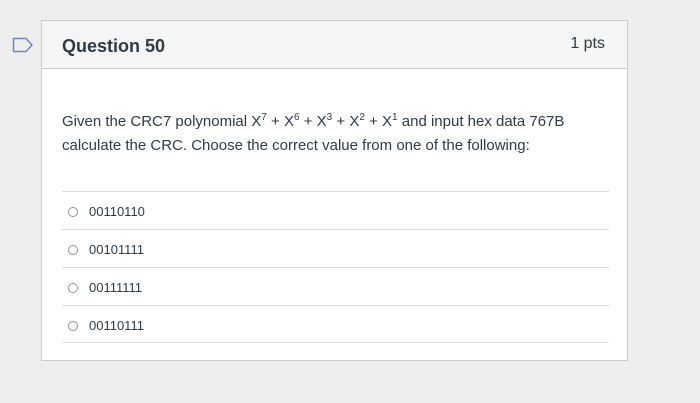 The width and height of the screenshot is (700, 403). I want to click on question-title: Question 50, so click(114, 46).